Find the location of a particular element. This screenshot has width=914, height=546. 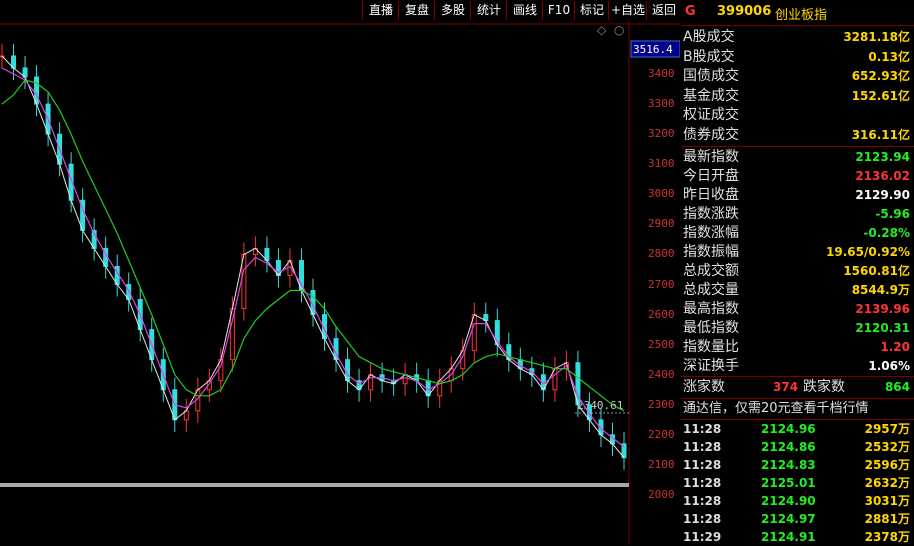

tick-row: 11:28 2124.97 2881万 is located at coordinates (797, 519).